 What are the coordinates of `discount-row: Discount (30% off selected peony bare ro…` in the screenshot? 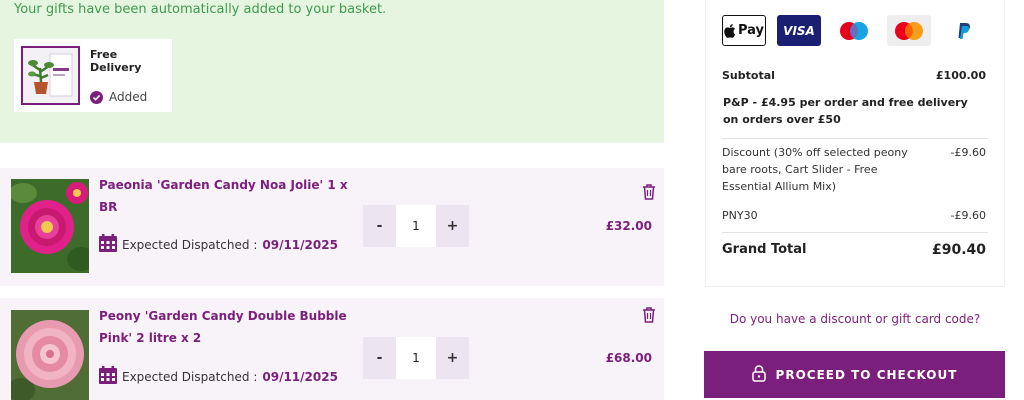 It's located at (854, 169).